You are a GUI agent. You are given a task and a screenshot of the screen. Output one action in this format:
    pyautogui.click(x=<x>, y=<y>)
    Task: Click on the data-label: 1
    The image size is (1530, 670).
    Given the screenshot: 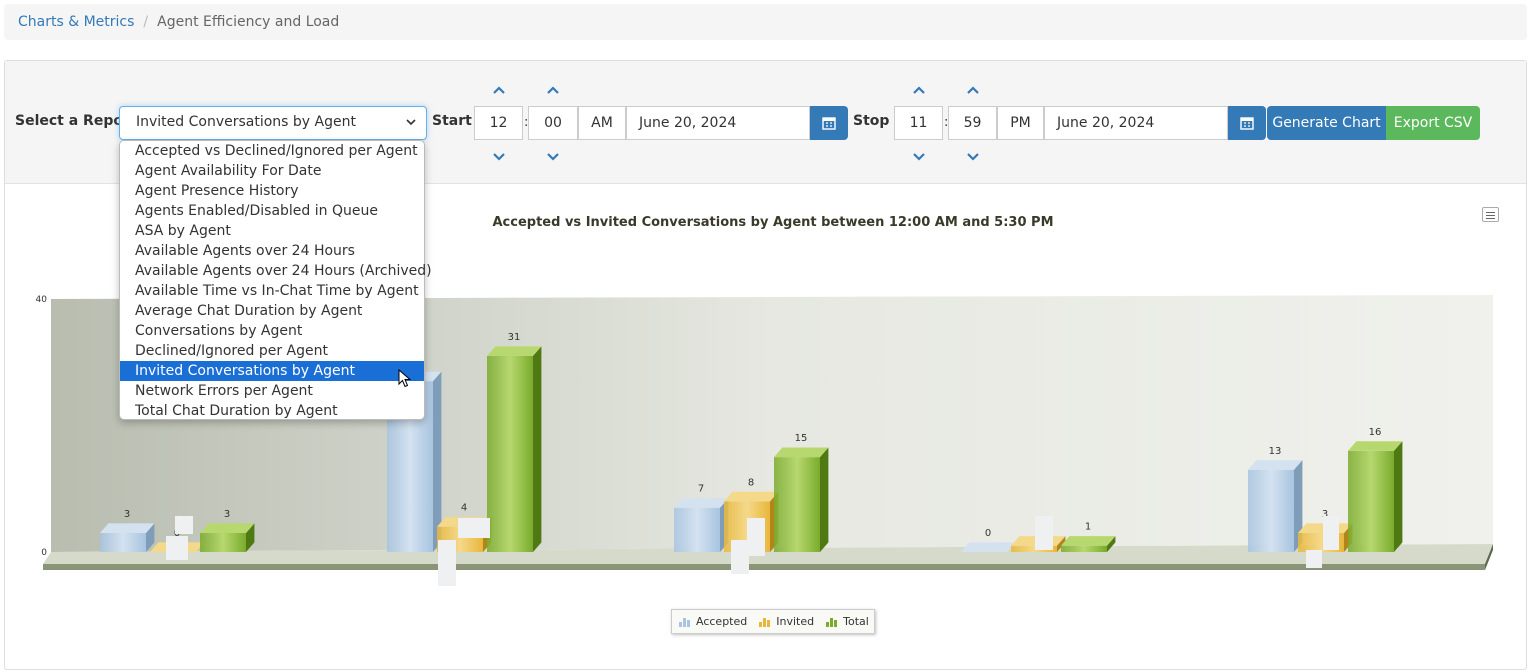 What is the action you would take?
    pyautogui.click(x=1088, y=527)
    